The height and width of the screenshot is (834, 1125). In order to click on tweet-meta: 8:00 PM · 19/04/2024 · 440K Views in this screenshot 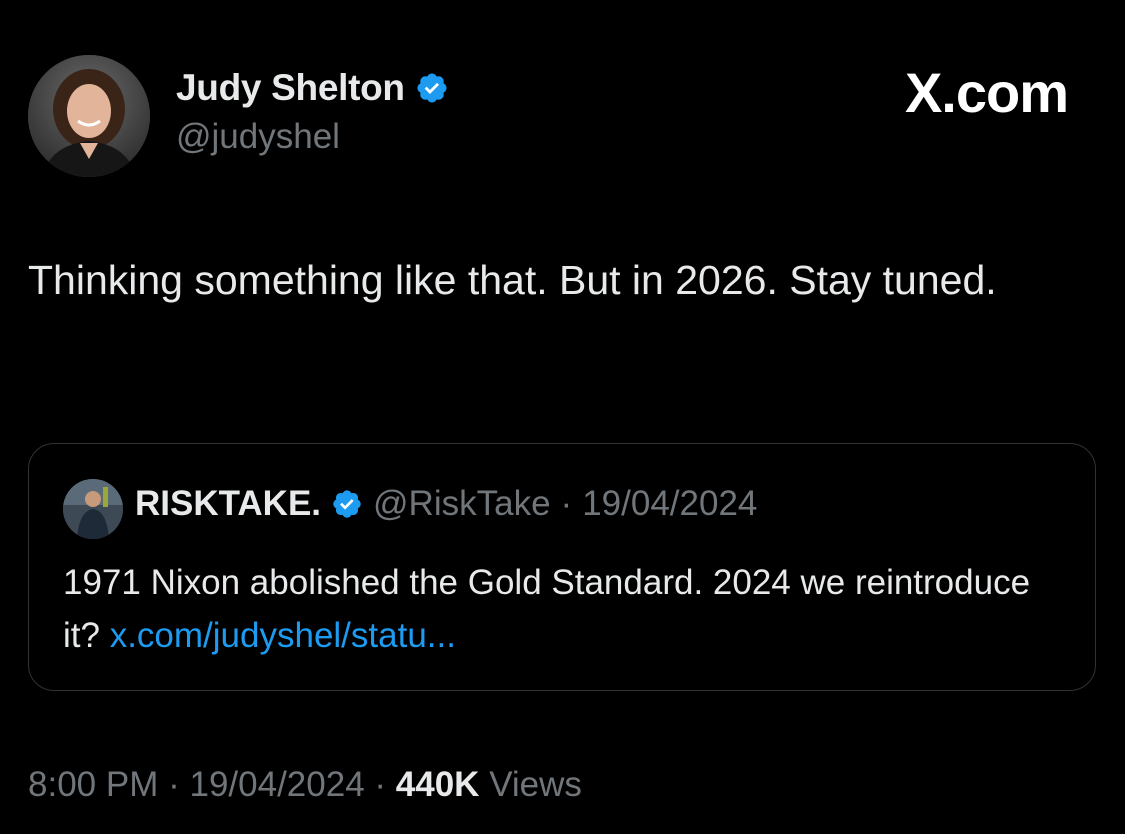, I will do `click(305, 785)`.